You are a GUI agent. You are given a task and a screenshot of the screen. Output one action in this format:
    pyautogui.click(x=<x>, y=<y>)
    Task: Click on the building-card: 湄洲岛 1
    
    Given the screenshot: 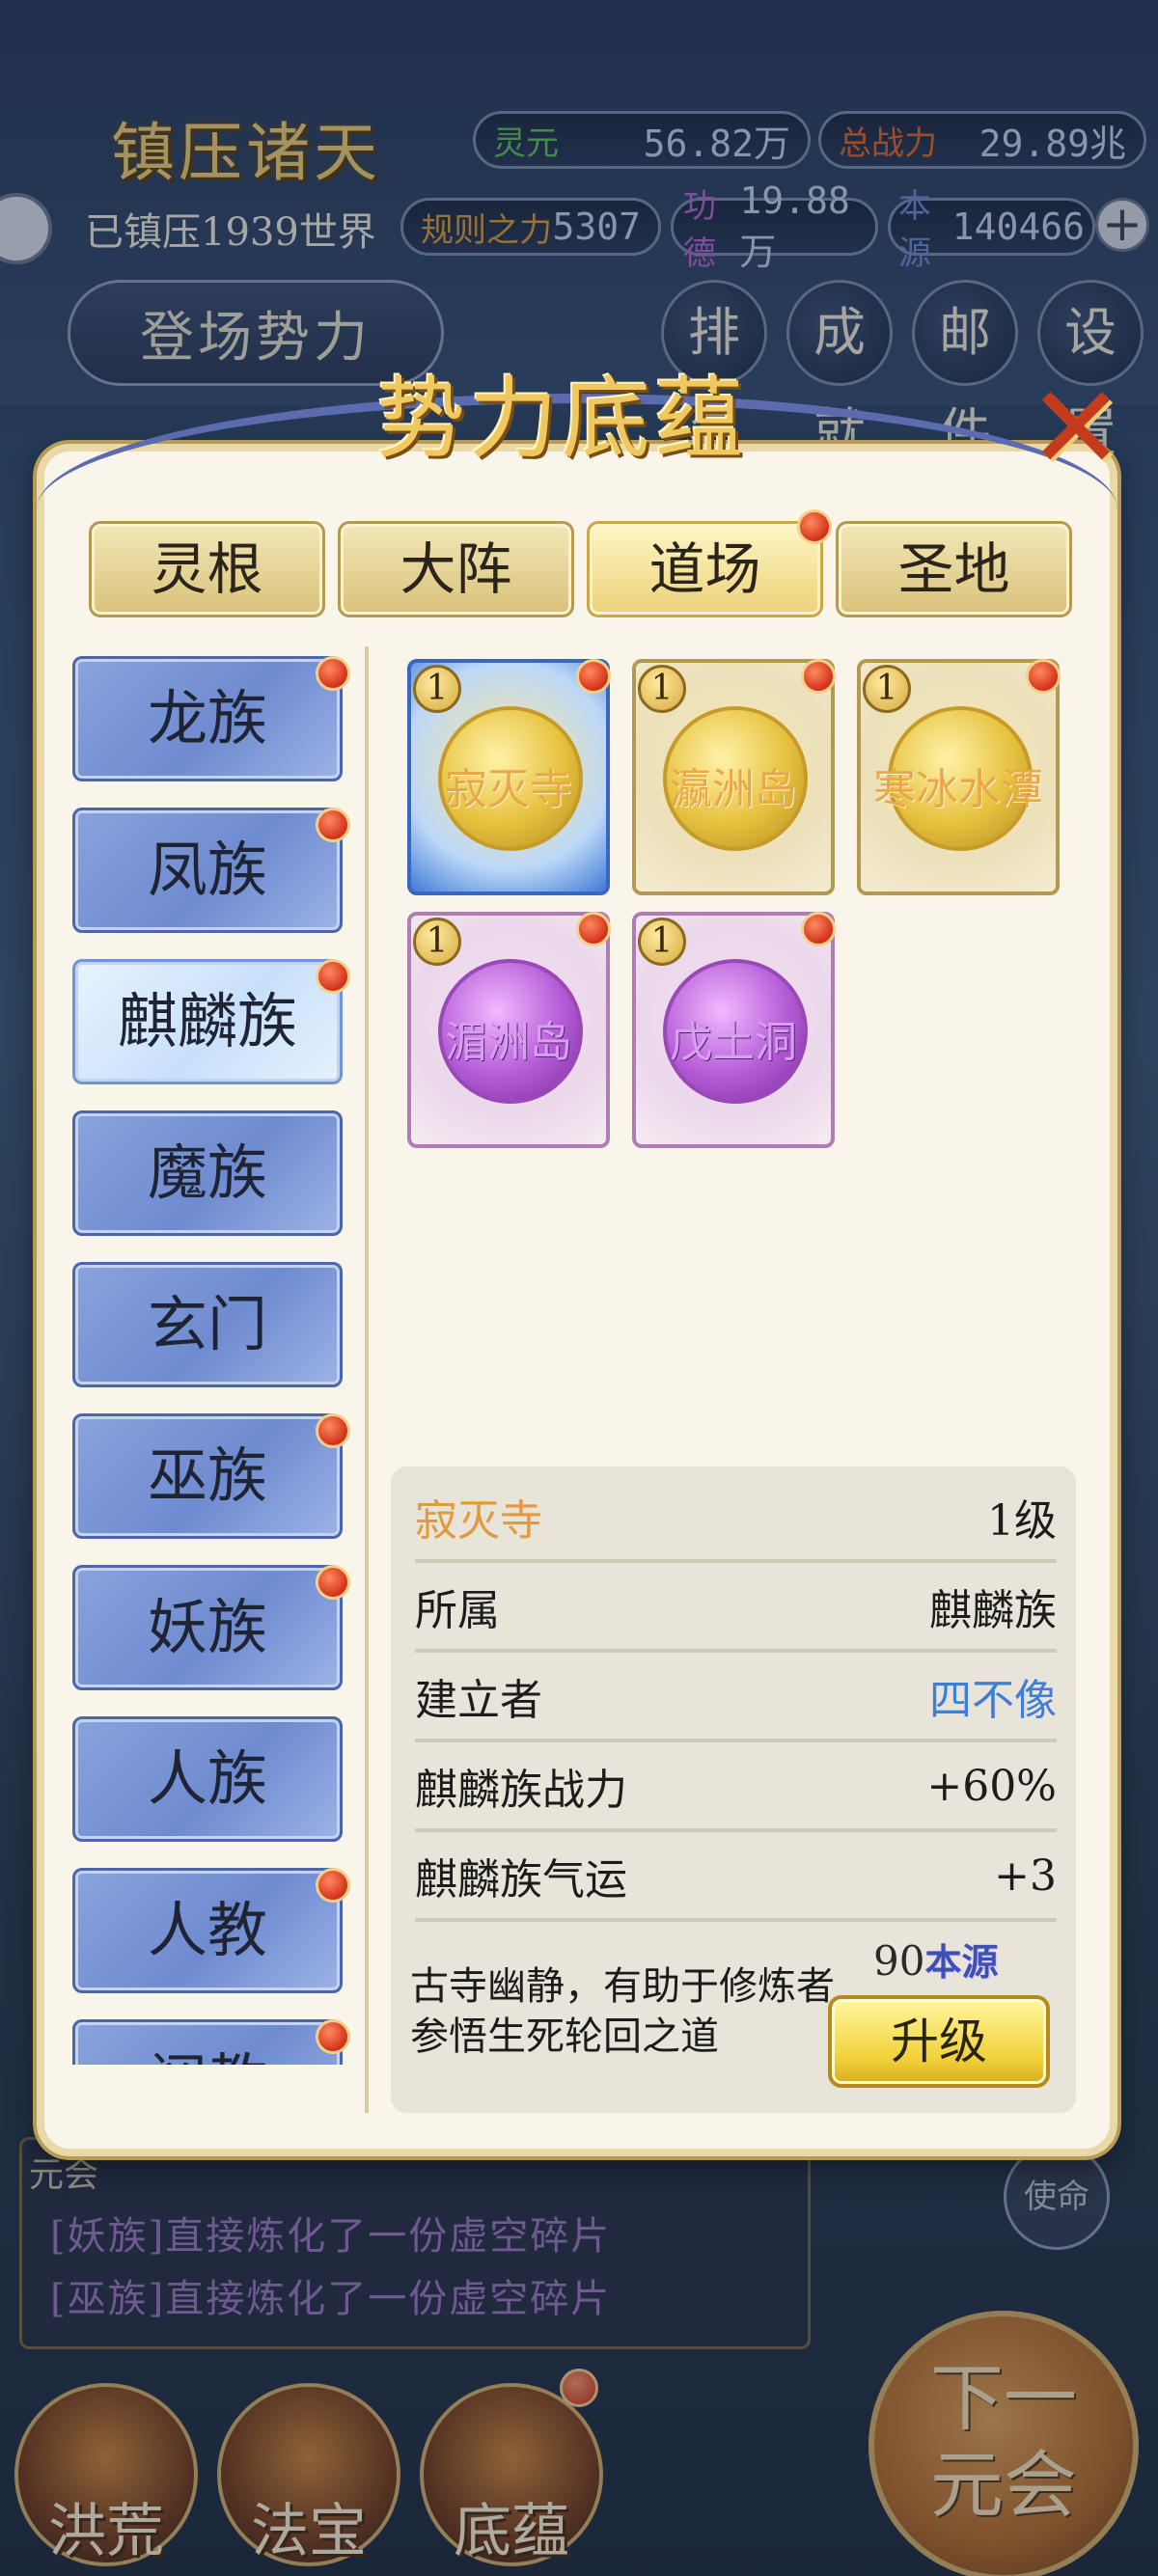 What is the action you would take?
    pyautogui.click(x=508, y=1030)
    